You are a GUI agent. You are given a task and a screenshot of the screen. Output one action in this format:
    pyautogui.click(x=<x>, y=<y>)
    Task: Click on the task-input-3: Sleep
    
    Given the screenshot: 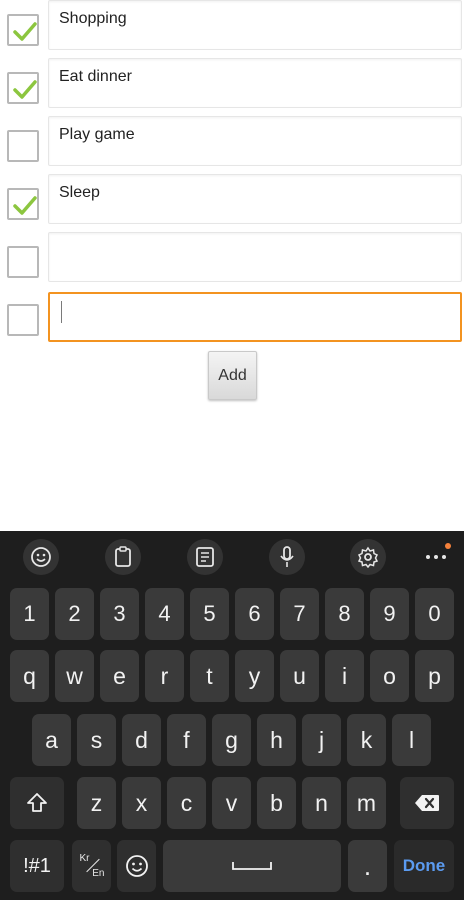 What is the action you would take?
    pyautogui.click(x=255, y=199)
    